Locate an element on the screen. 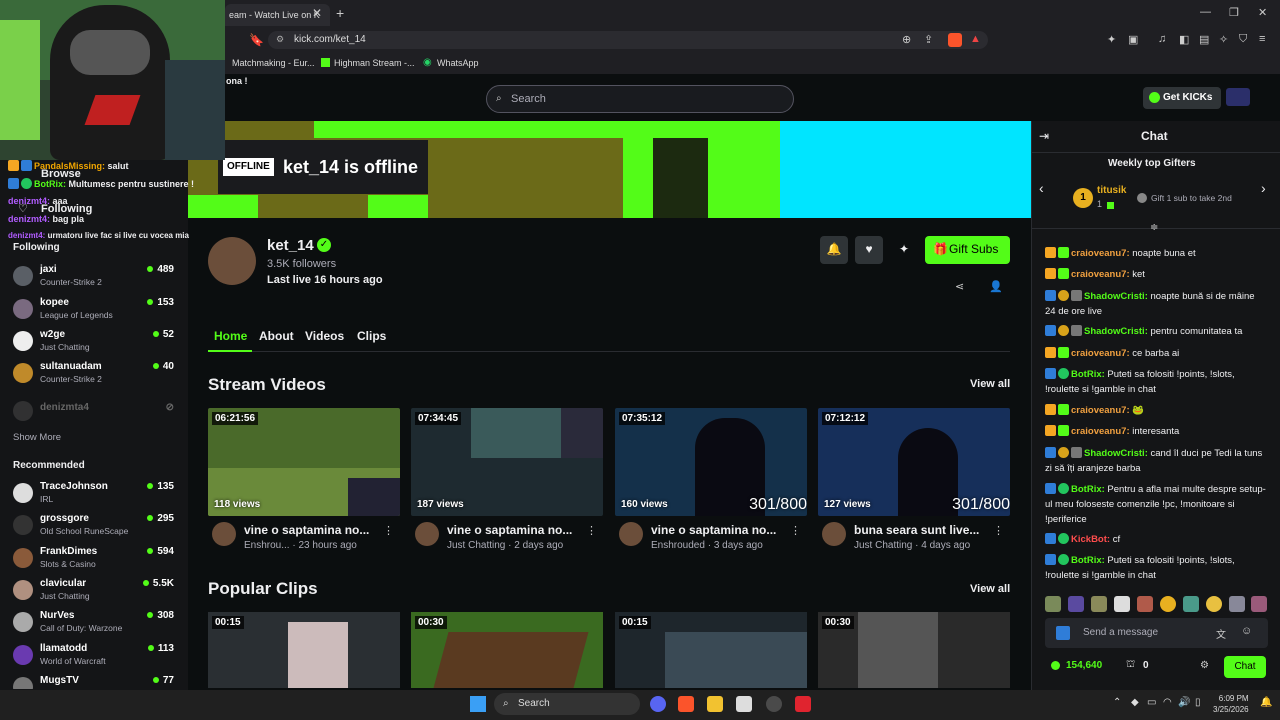 This screenshot has width=1280, height=720. view-all-clips-link: View all is located at coordinates (990, 589).